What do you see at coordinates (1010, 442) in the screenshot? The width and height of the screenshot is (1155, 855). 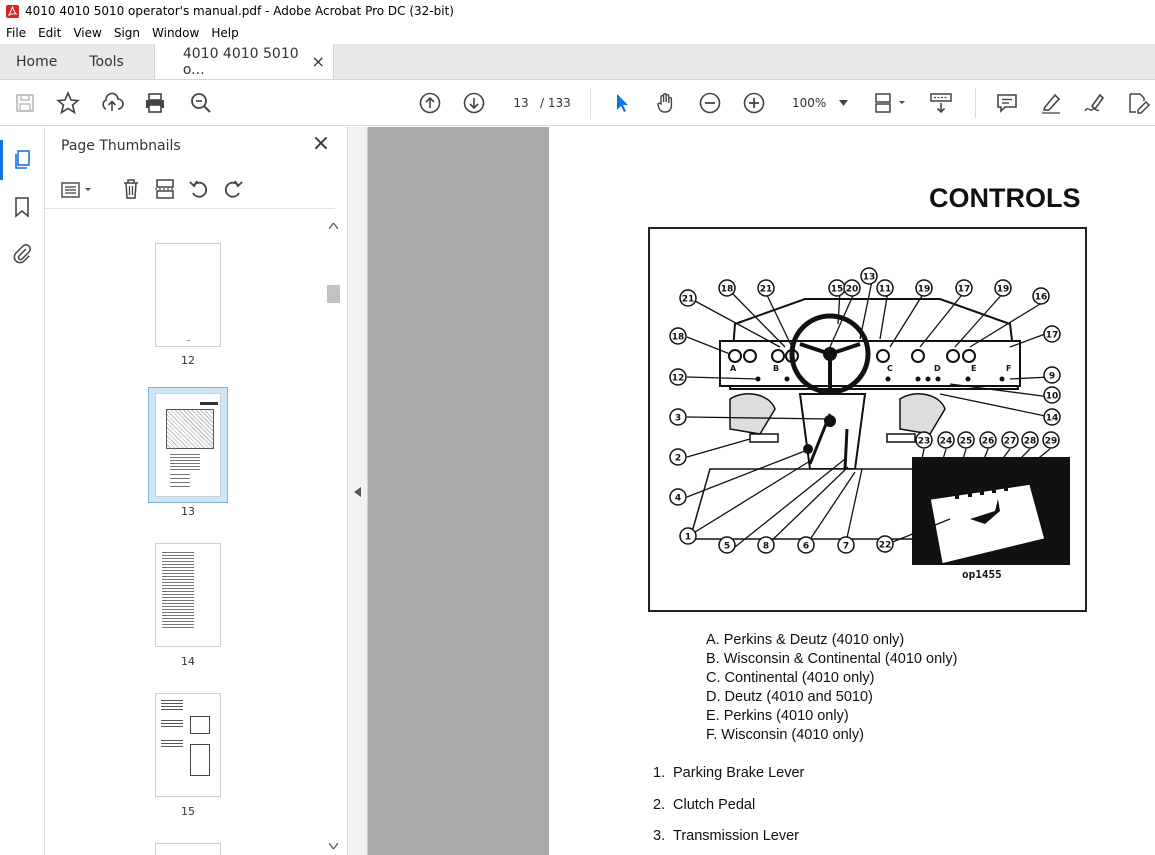 I see `svg-text: 27` at bounding box center [1010, 442].